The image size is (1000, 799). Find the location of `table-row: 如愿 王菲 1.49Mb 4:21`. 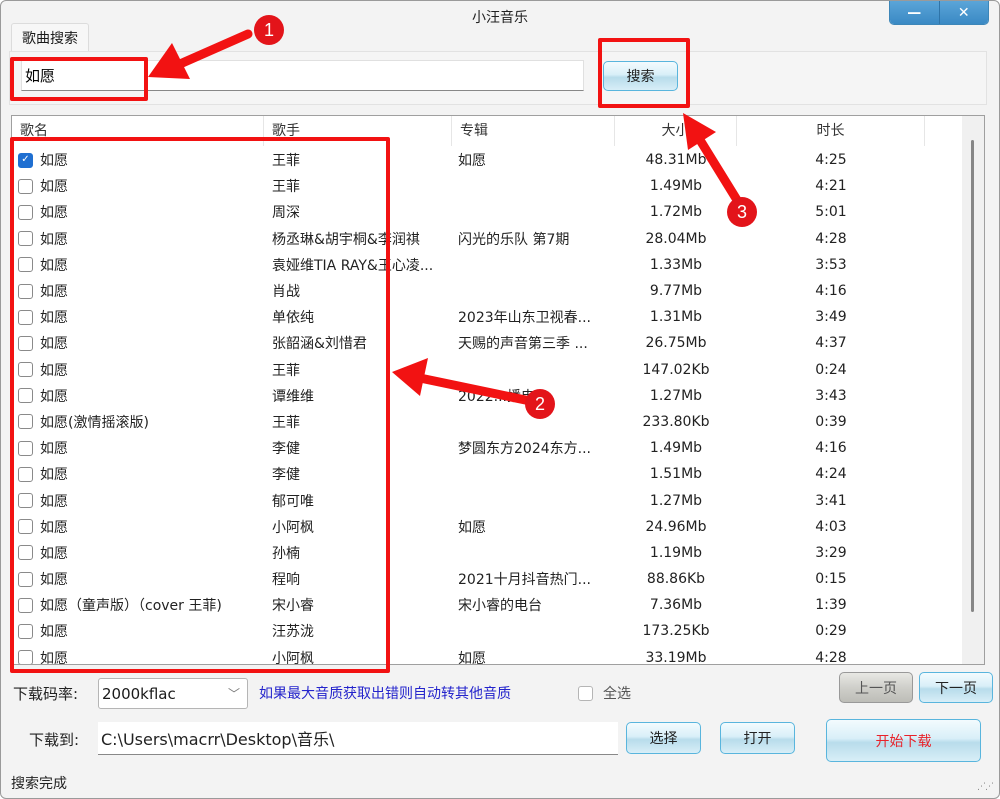

table-row: 如愿 王菲 1.49Mb 4:21 is located at coordinates (493, 186).